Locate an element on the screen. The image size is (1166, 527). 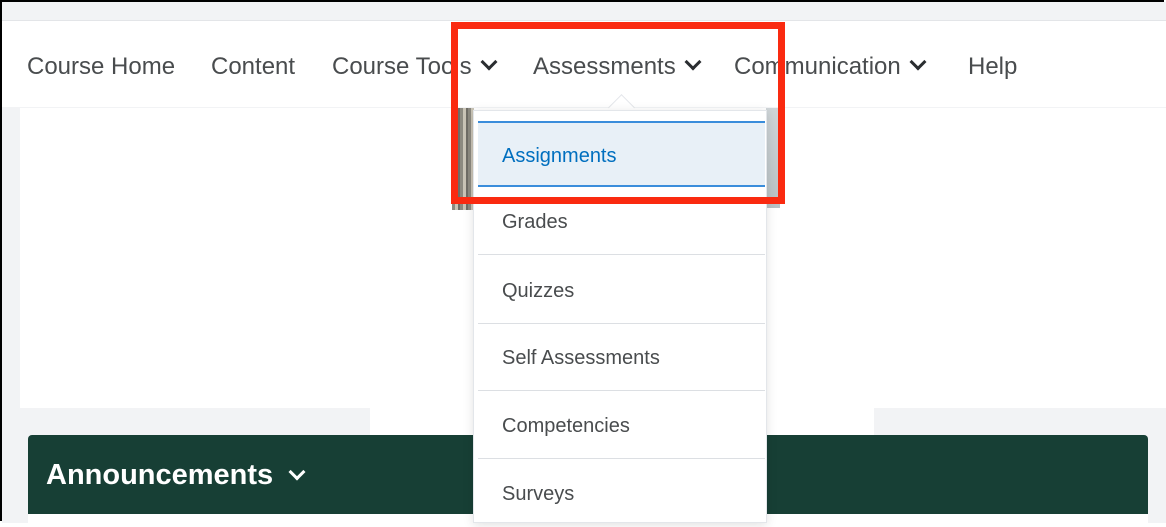
nav-content: Content is located at coordinates (253, 67).